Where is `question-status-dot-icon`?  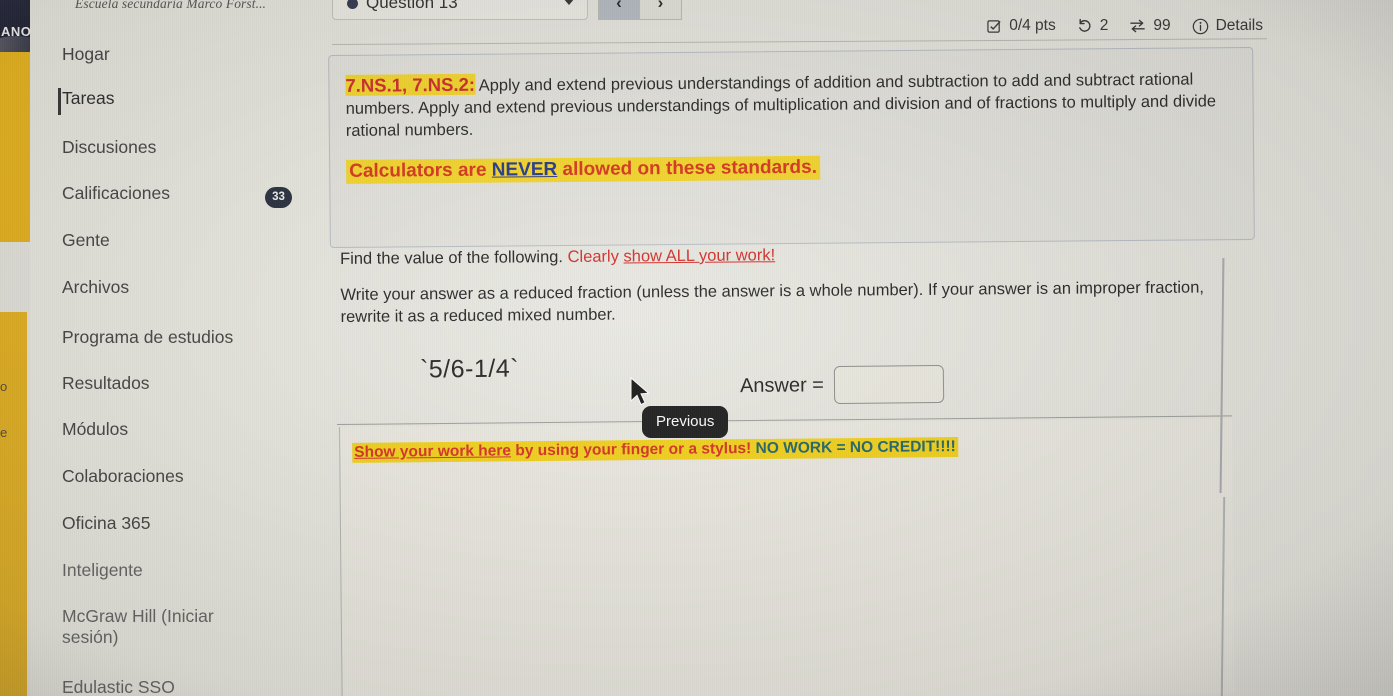 question-status-dot-icon is located at coordinates (352, 4).